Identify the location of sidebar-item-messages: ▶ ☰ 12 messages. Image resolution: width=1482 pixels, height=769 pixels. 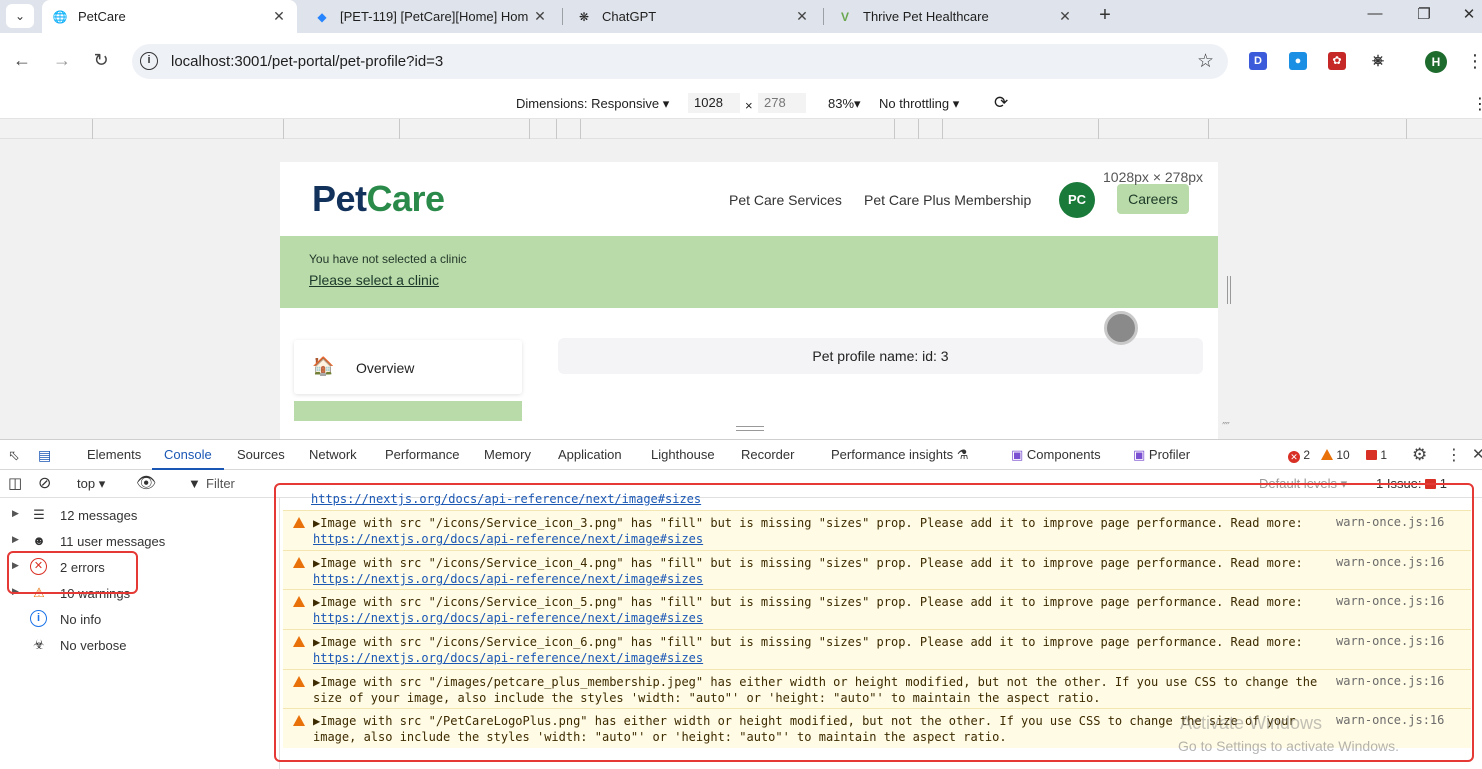
(140, 515).